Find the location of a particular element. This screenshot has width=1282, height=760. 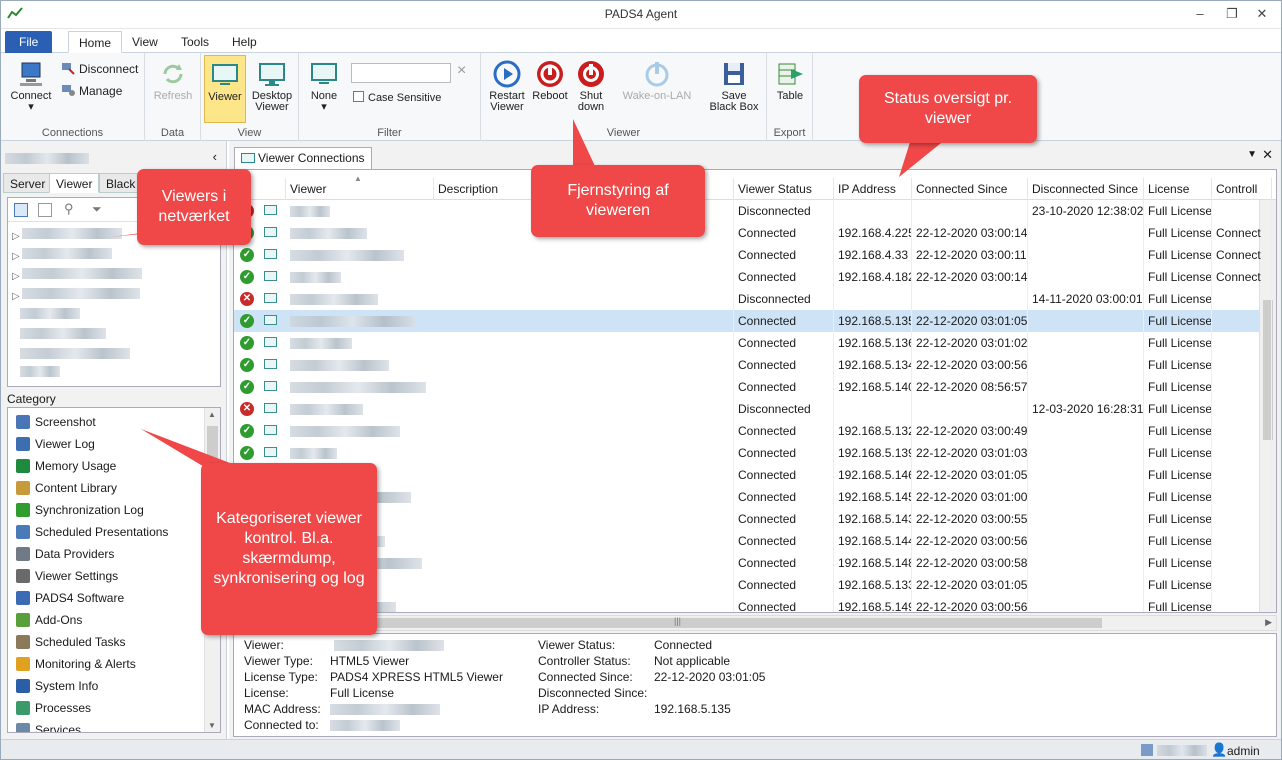

column-ip-address: IP Address is located at coordinates (873, 189).